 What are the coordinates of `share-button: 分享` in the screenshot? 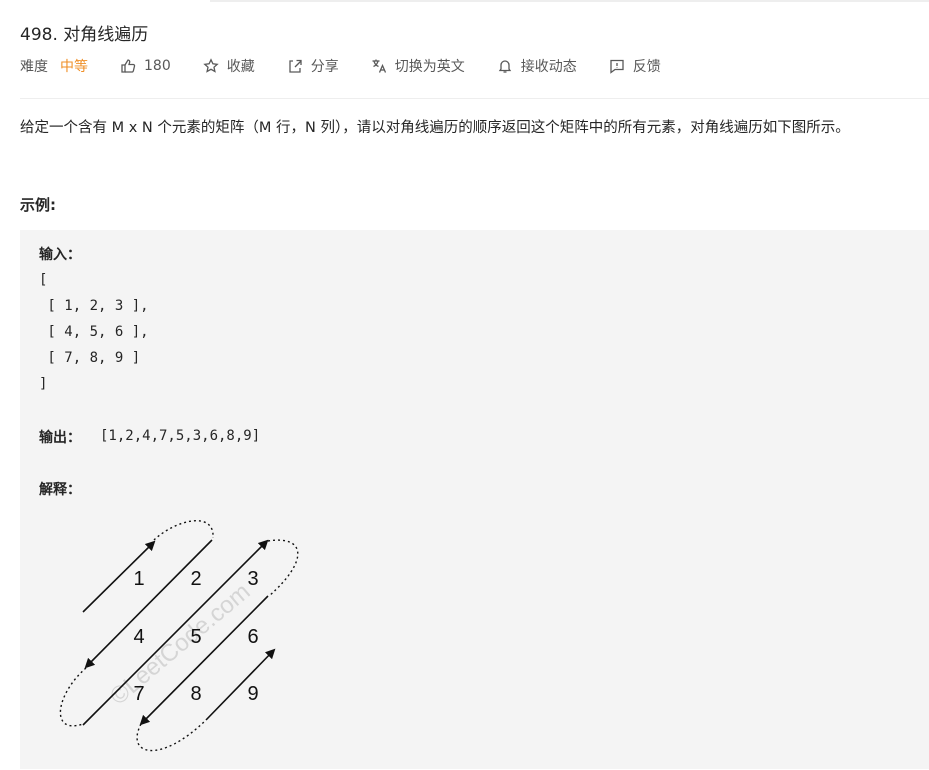 It's located at (313, 66).